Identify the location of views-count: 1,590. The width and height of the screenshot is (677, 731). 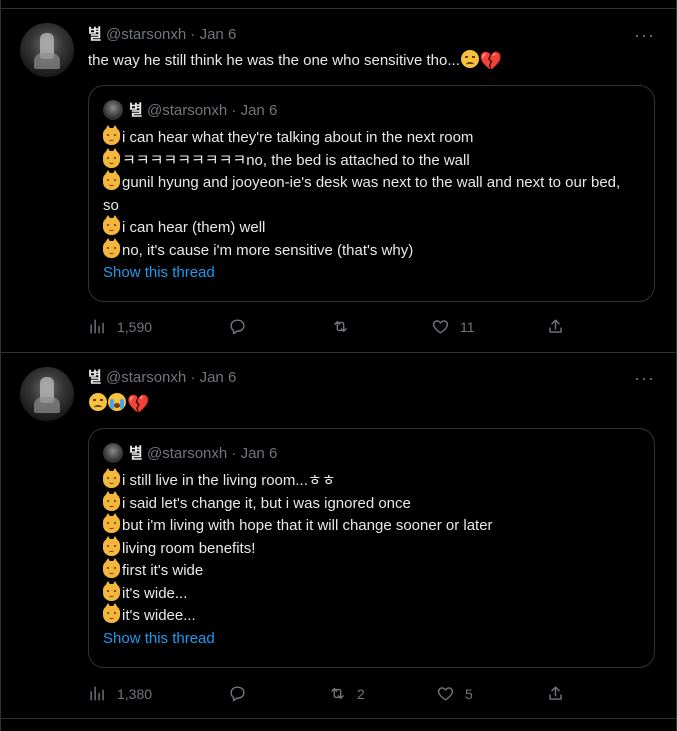
(135, 326).